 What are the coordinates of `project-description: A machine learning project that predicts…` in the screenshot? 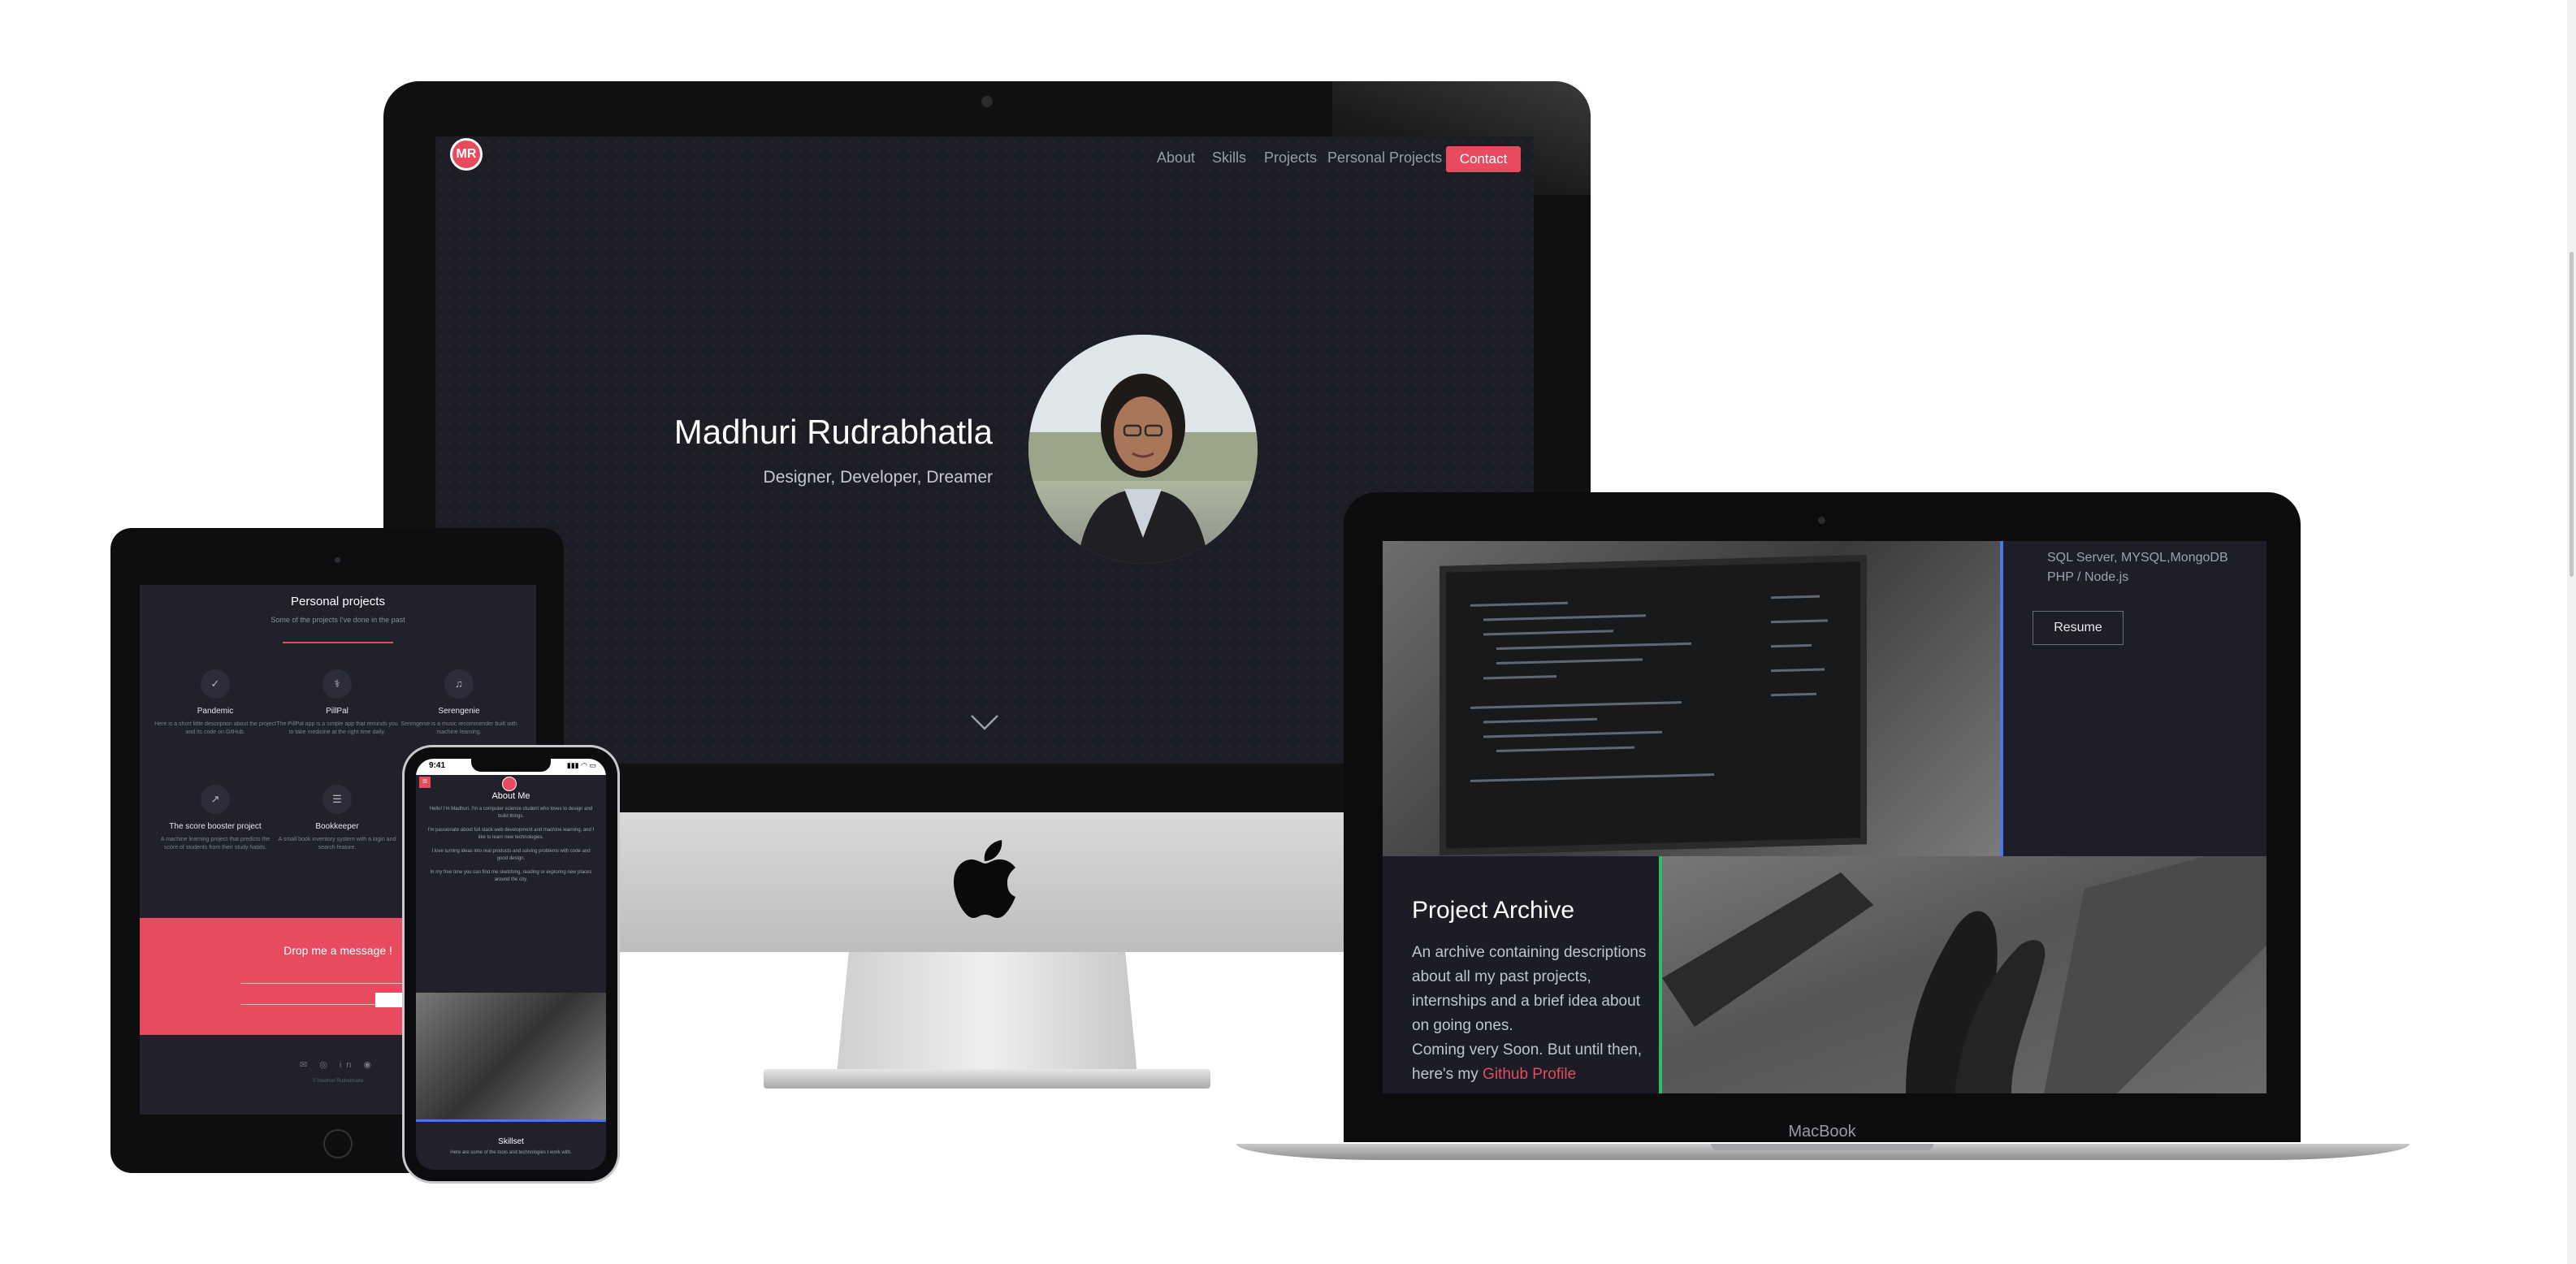 It's located at (216, 844).